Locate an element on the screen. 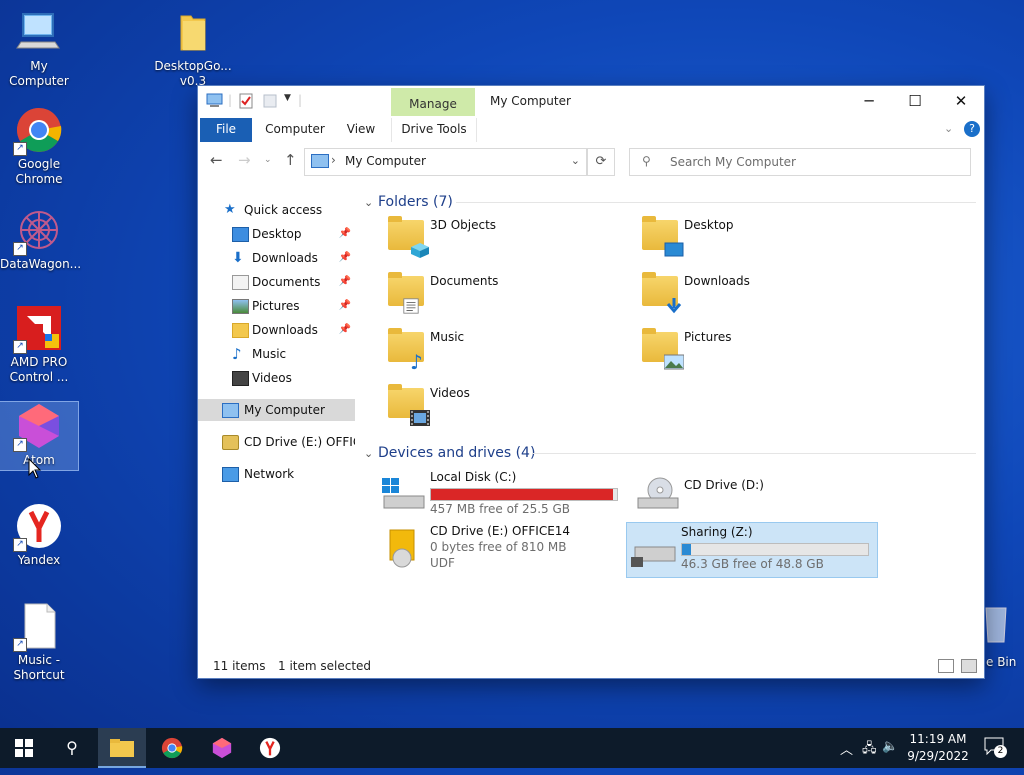  desktop-icon-my-computer: My Computer is located at coordinates (39, 48).